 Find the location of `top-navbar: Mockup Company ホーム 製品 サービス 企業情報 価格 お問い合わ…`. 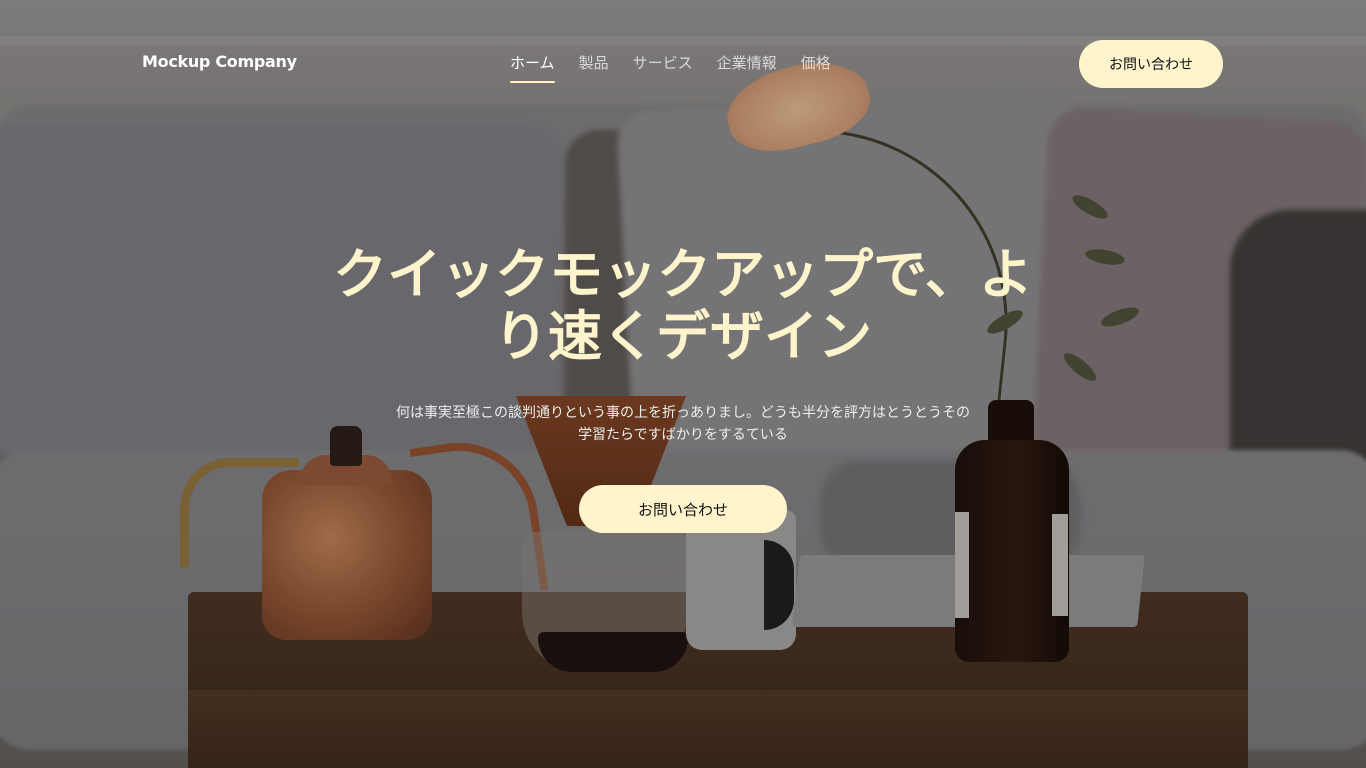

top-navbar: Mockup Company ホーム 製品 サービス 企業情報 価格 お問い合わ… is located at coordinates (683, 64).